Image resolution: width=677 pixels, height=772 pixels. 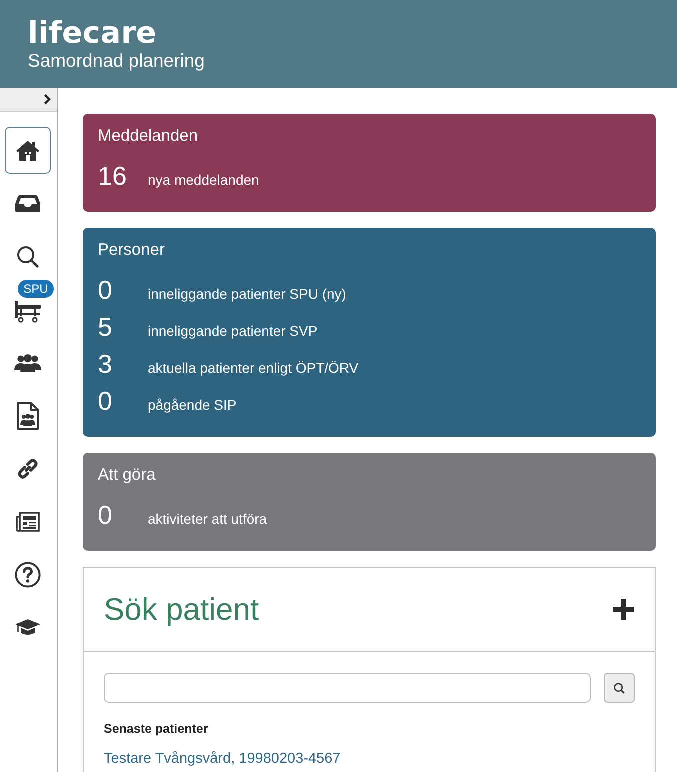 What do you see at coordinates (131, 250) in the screenshot?
I see `card-title: Personer` at bounding box center [131, 250].